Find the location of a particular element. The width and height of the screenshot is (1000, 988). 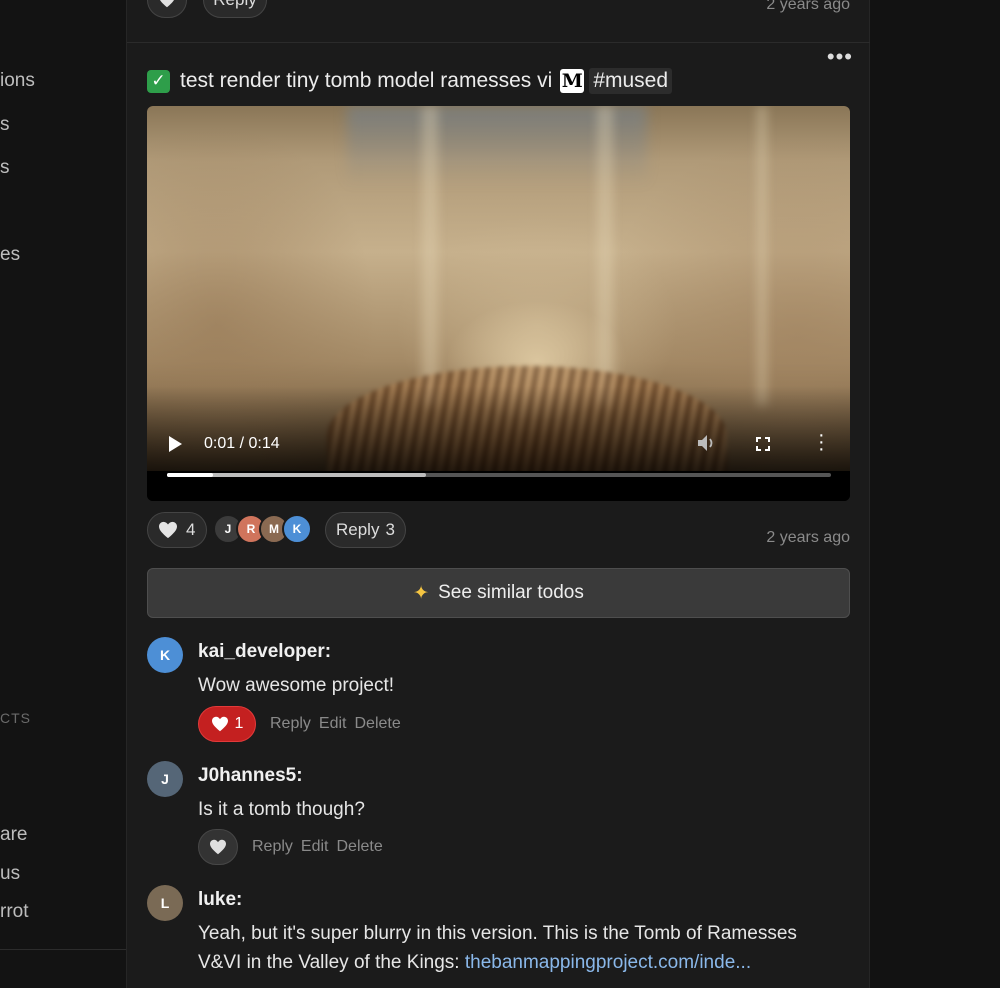

previous-post-time: 2 years ago is located at coordinates (808, 6).